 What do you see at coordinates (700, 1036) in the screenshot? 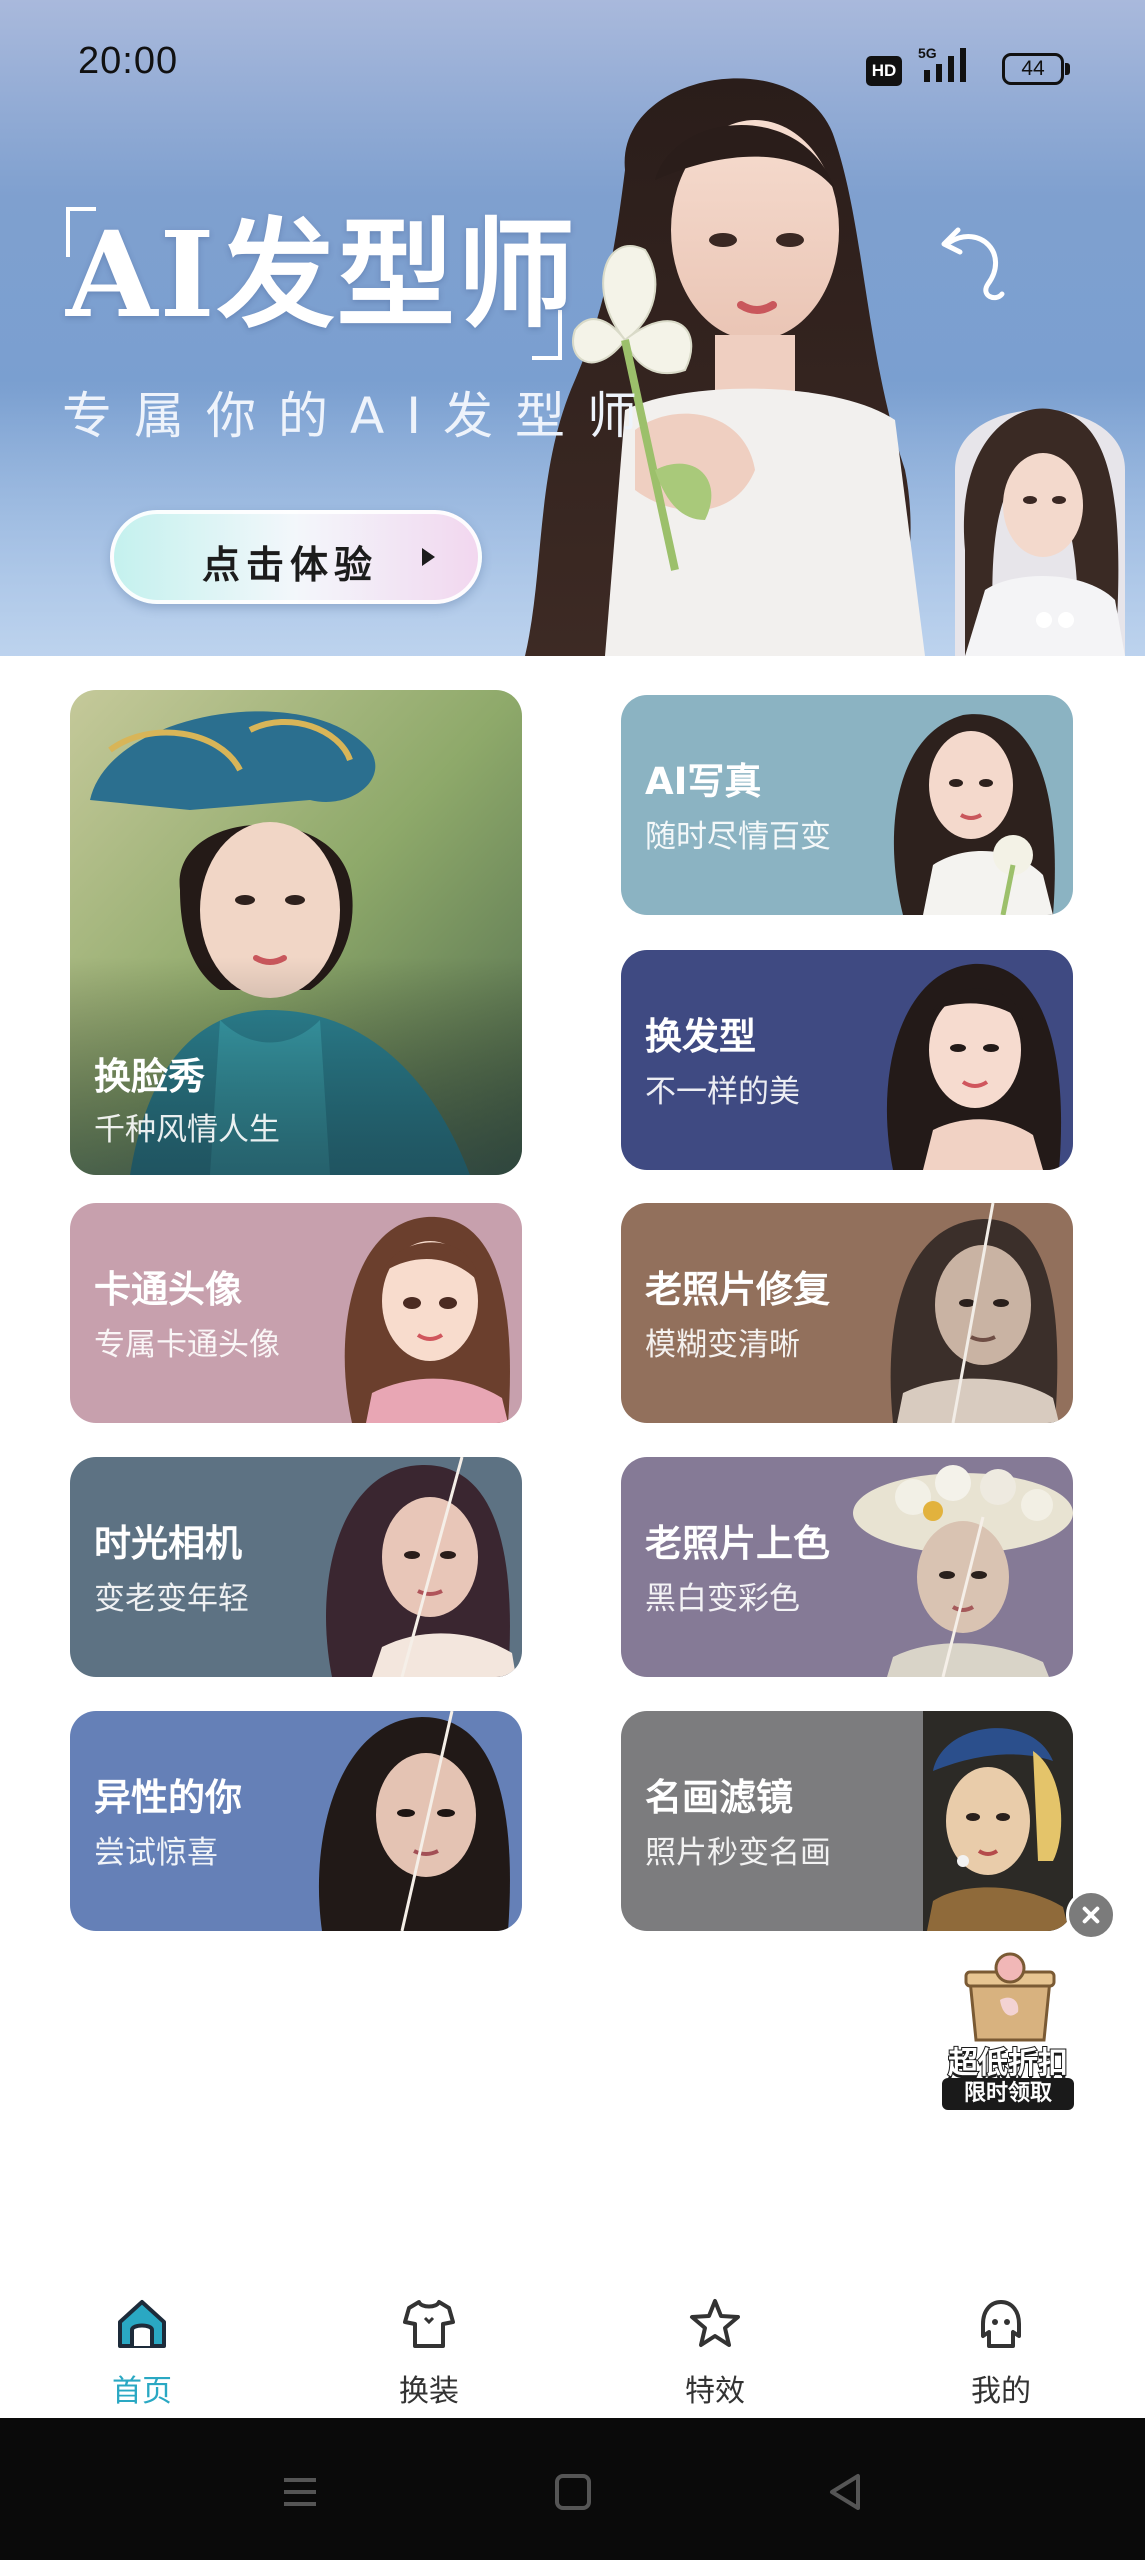
I see `card-title: 换发型` at bounding box center [700, 1036].